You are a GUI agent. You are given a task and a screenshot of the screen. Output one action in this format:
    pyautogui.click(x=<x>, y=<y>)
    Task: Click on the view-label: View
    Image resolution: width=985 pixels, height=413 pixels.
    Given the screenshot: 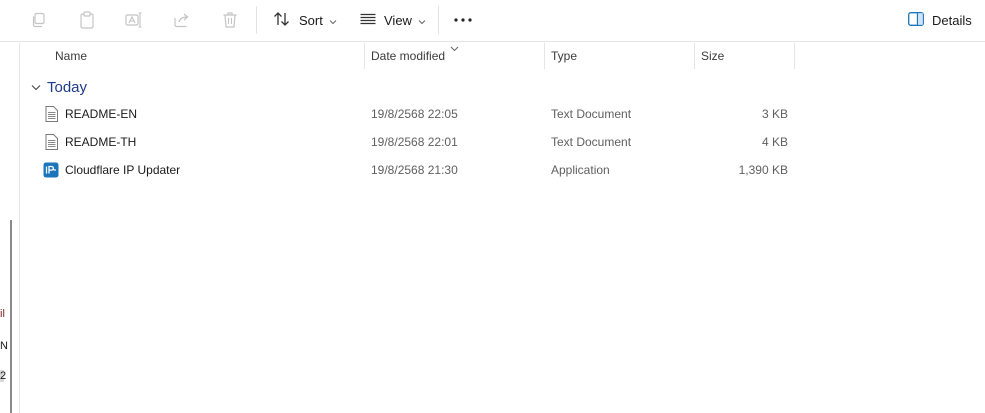 What is the action you would take?
    pyautogui.click(x=398, y=20)
    